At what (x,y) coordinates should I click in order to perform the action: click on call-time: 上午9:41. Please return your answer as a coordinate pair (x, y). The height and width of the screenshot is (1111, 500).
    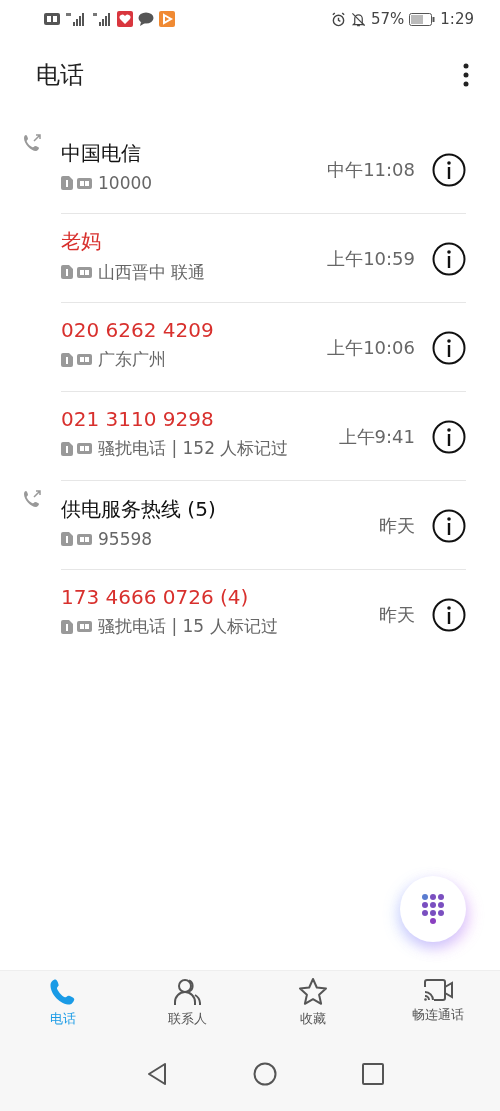
    Looking at the image, I should click on (376, 436).